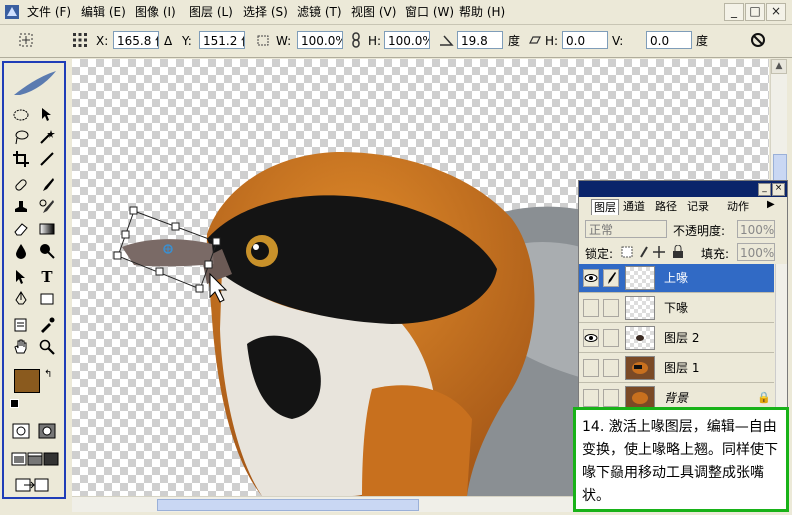 The height and width of the screenshot is (515, 792). What do you see at coordinates (21, 277) in the screenshot?
I see `path-selection-tool-icon` at bounding box center [21, 277].